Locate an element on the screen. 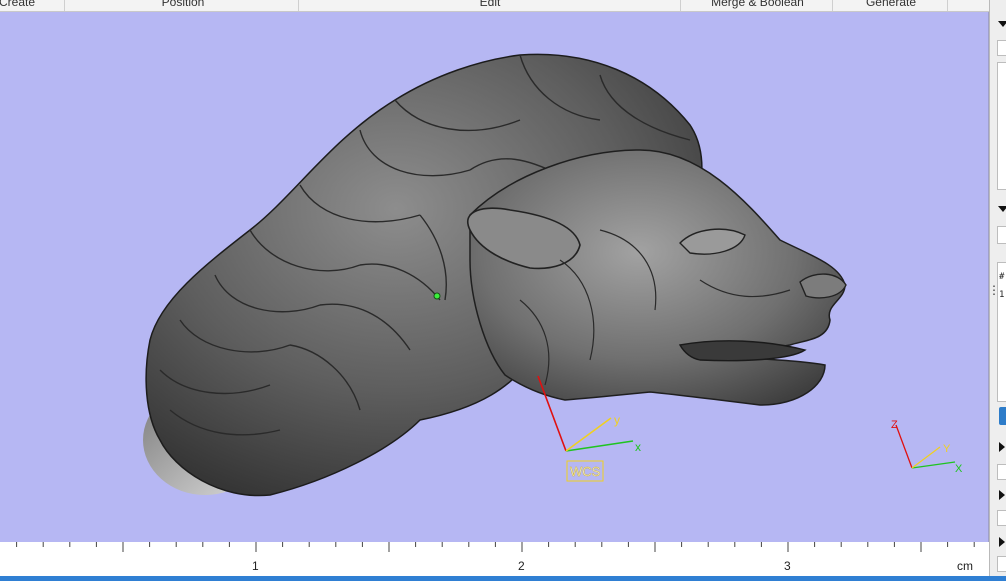  wcs-x-axis is located at coordinates (599, 446).